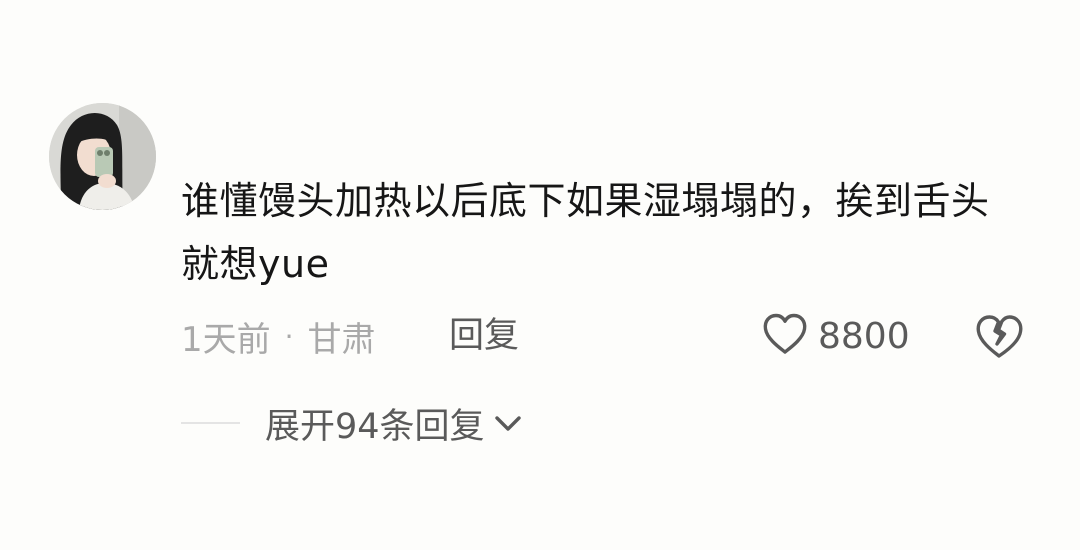 The height and width of the screenshot is (550, 1080). I want to click on expand-replies-label: 展开94条回复, so click(375, 426).